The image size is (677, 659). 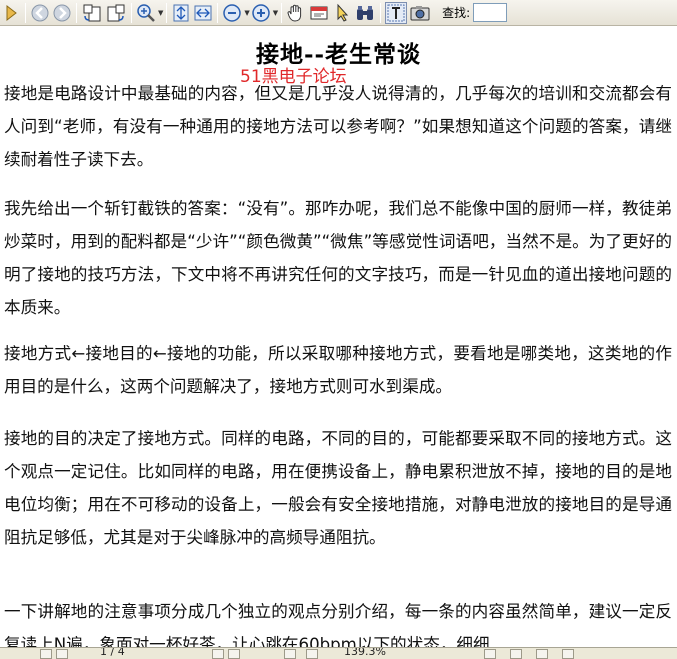 What do you see at coordinates (11, 13) in the screenshot?
I see `play-icon` at bounding box center [11, 13].